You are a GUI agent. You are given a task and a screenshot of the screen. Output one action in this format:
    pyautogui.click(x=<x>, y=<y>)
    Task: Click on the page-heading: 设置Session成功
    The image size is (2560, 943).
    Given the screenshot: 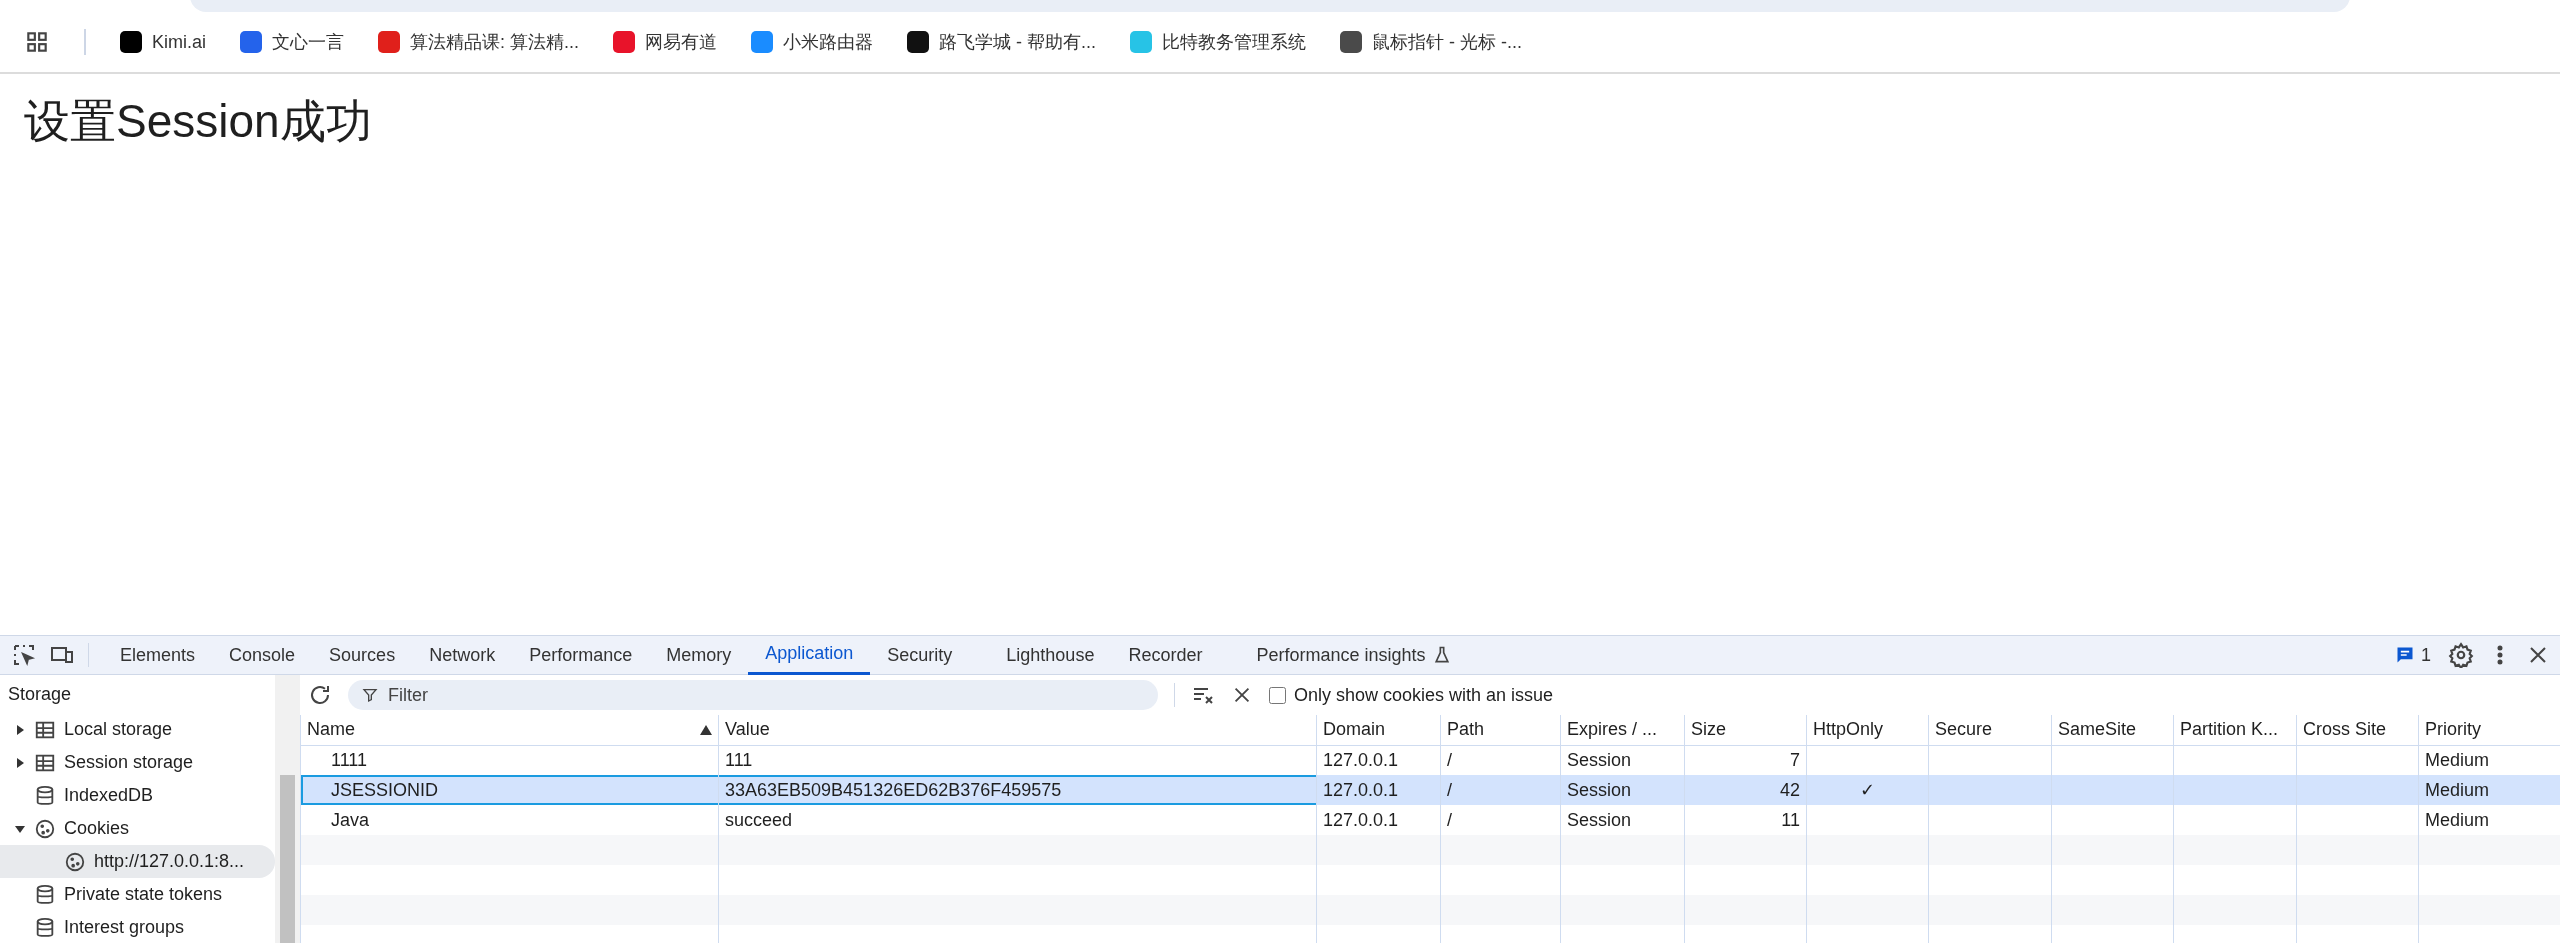 What is the action you would take?
    pyautogui.click(x=198, y=121)
    